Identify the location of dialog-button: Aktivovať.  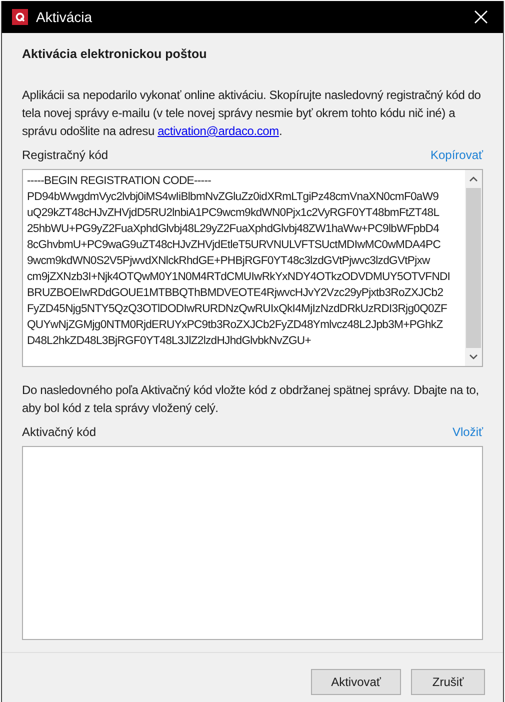
(356, 682).